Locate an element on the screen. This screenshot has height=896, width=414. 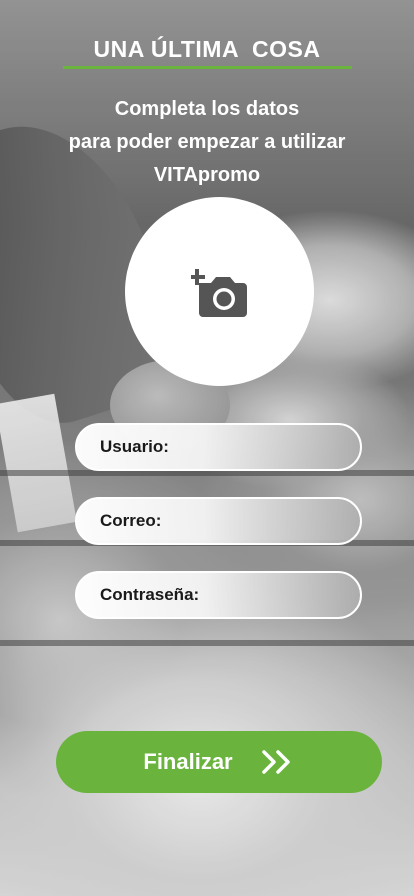
password-field: Contraseña: is located at coordinates (218, 595).